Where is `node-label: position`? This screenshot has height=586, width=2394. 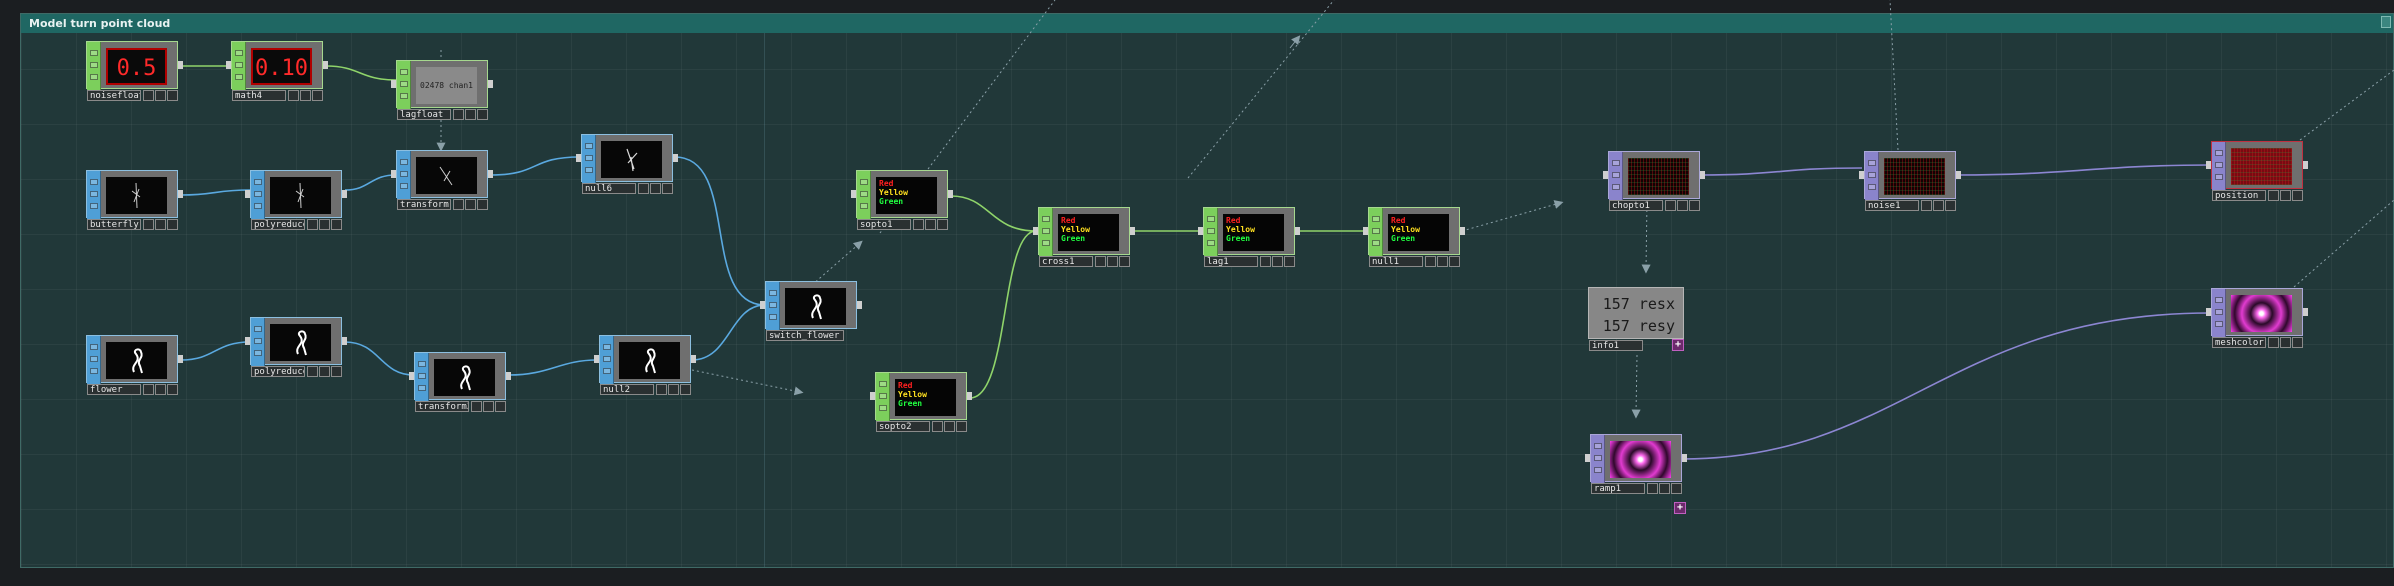 node-label: position is located at coordinates (2239, 195).